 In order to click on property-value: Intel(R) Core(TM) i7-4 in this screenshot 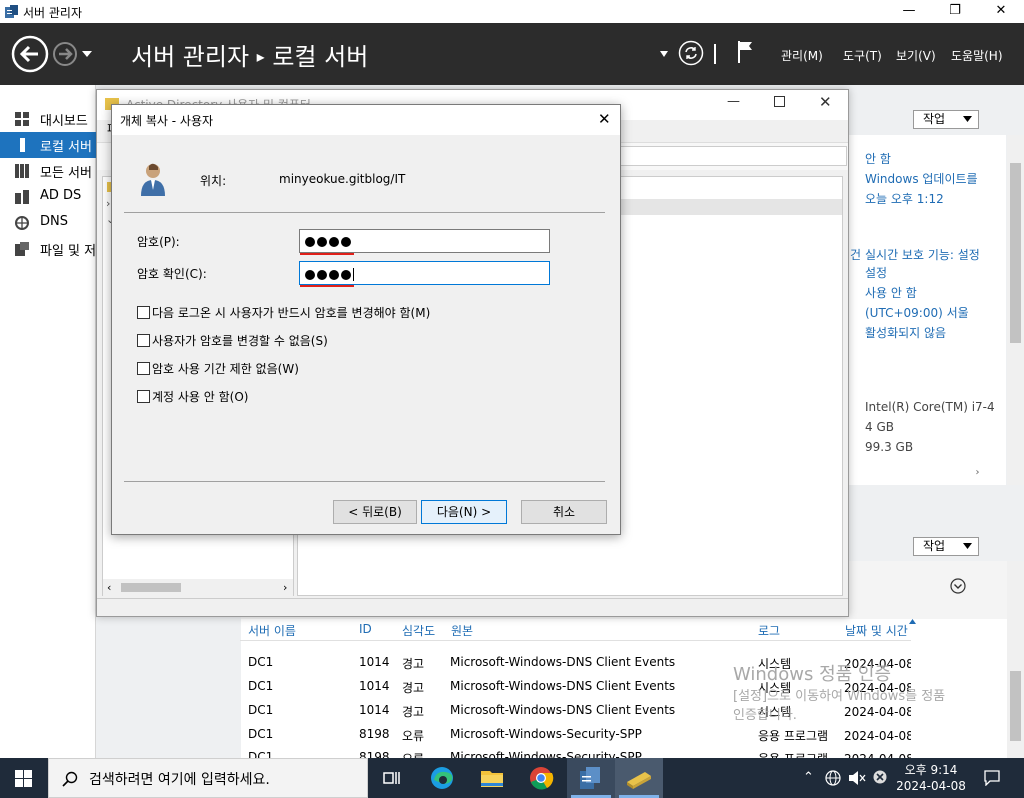, I will do `click(930, 407)`.